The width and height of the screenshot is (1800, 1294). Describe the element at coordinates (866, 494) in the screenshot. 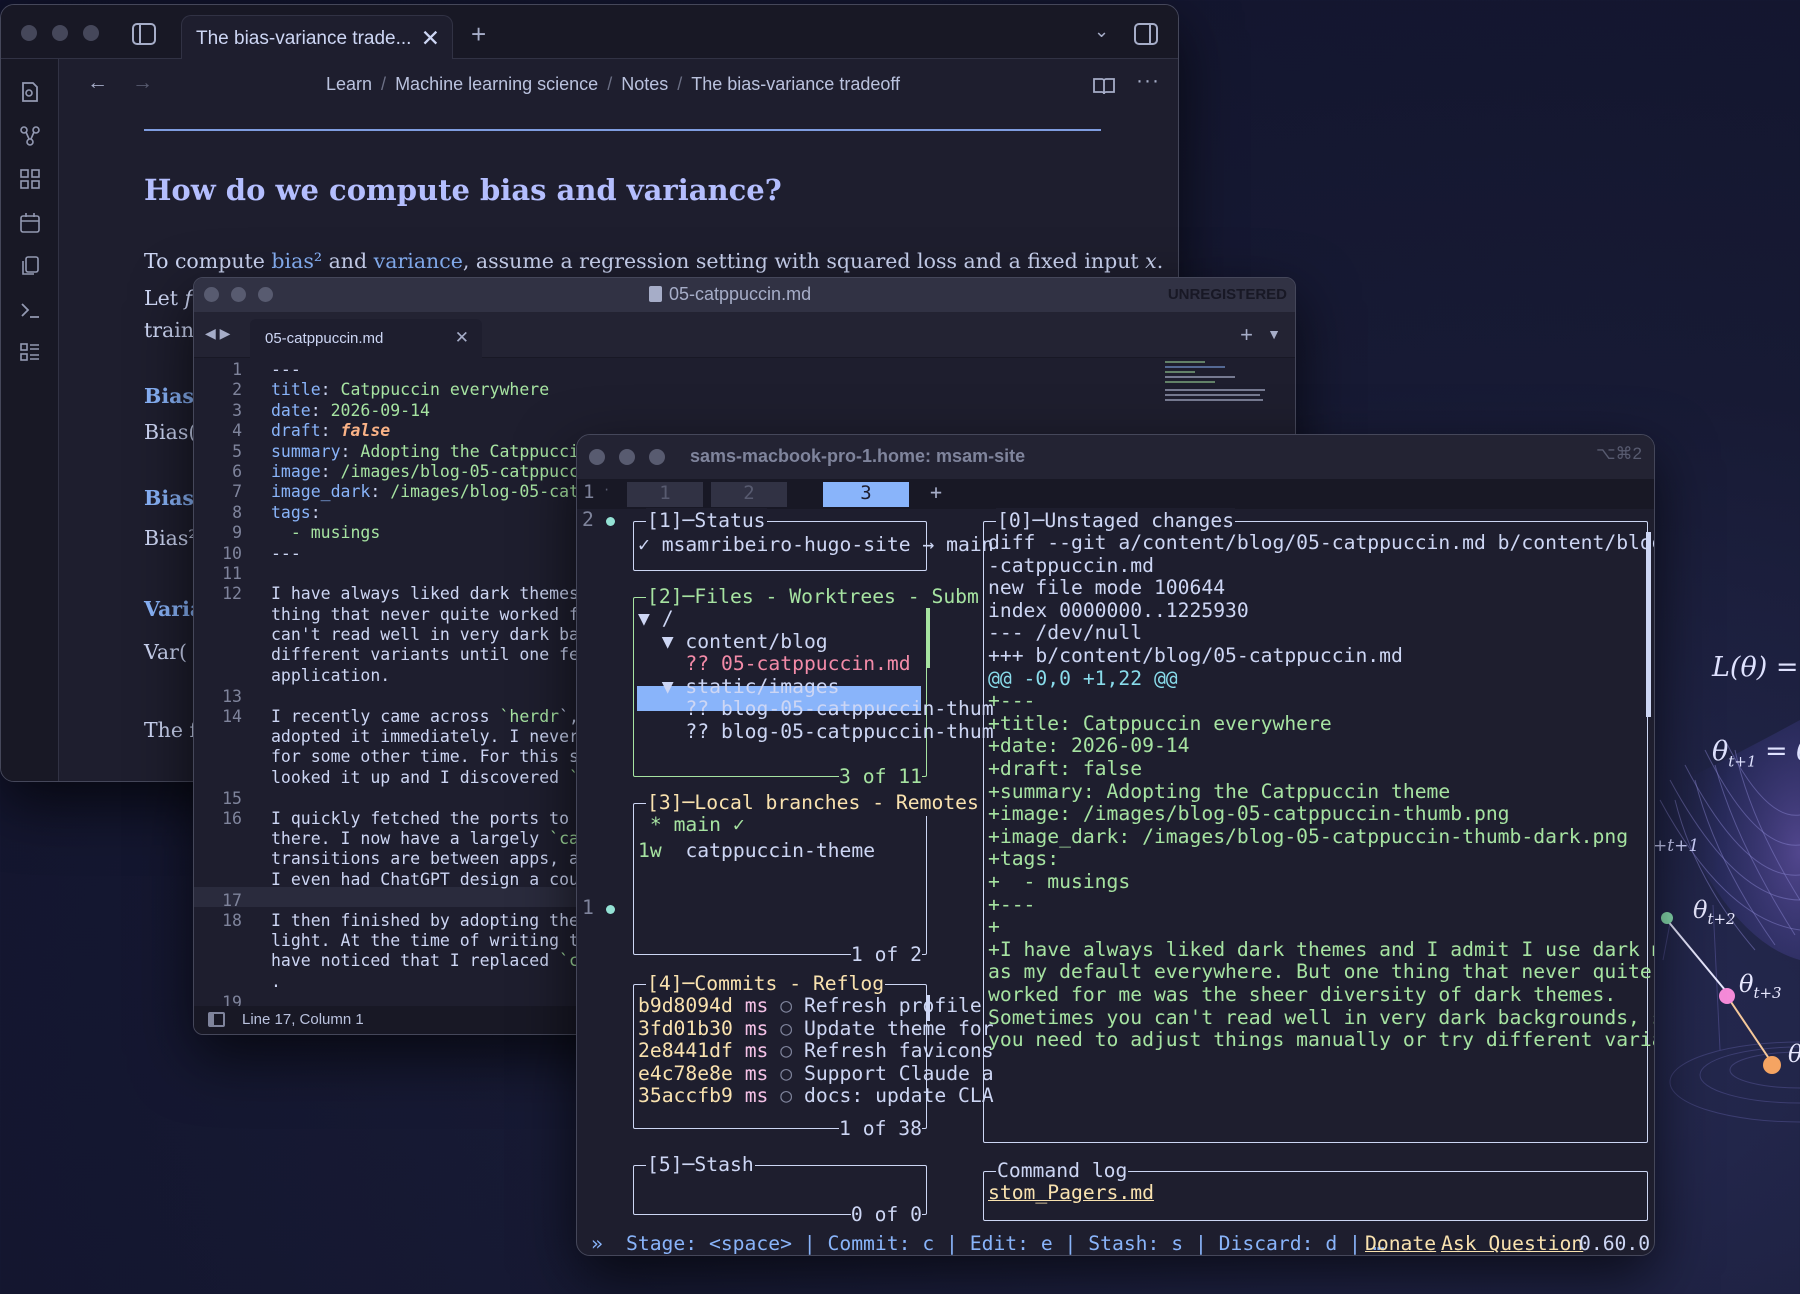

I see `tmux-tab-3: 3` at that location.